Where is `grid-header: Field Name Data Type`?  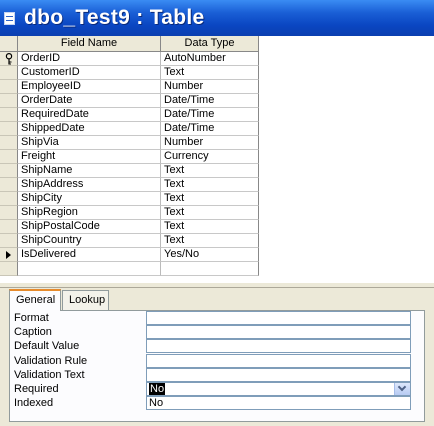
grid-header: Field Name Data Type is located at coordinates (129, 44).